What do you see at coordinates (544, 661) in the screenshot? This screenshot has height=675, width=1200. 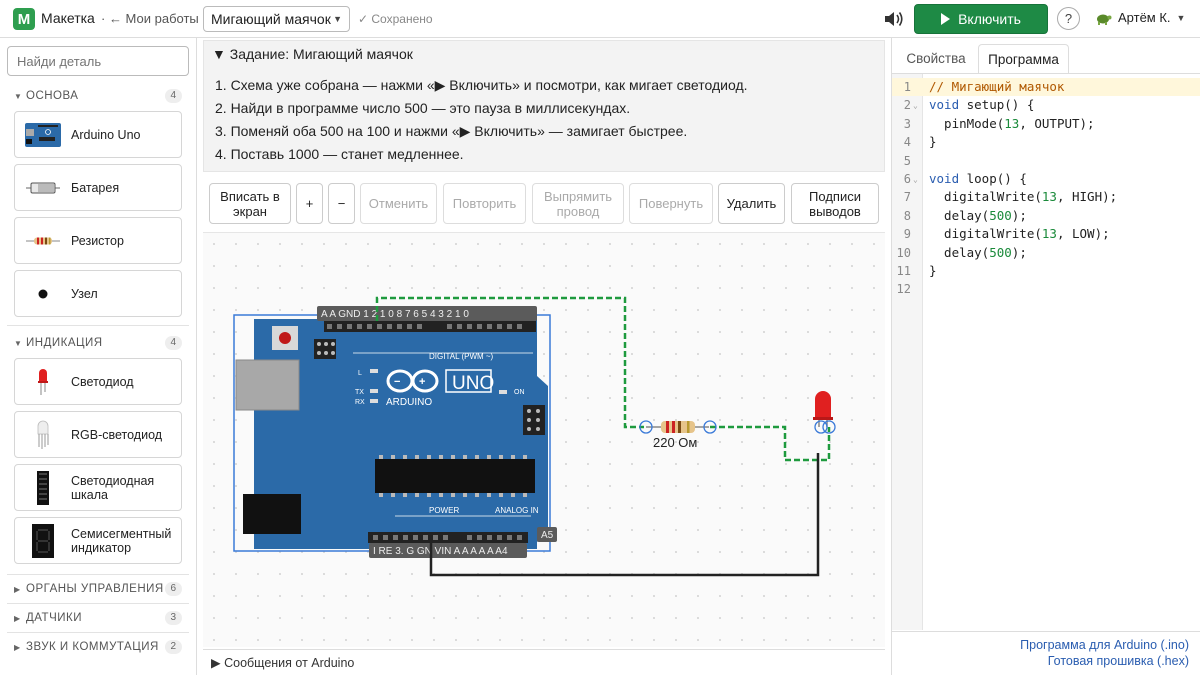 I see `arduino-messages-toggle: ▶ Сообщения от Arduino` at bounding box center [544, 661].